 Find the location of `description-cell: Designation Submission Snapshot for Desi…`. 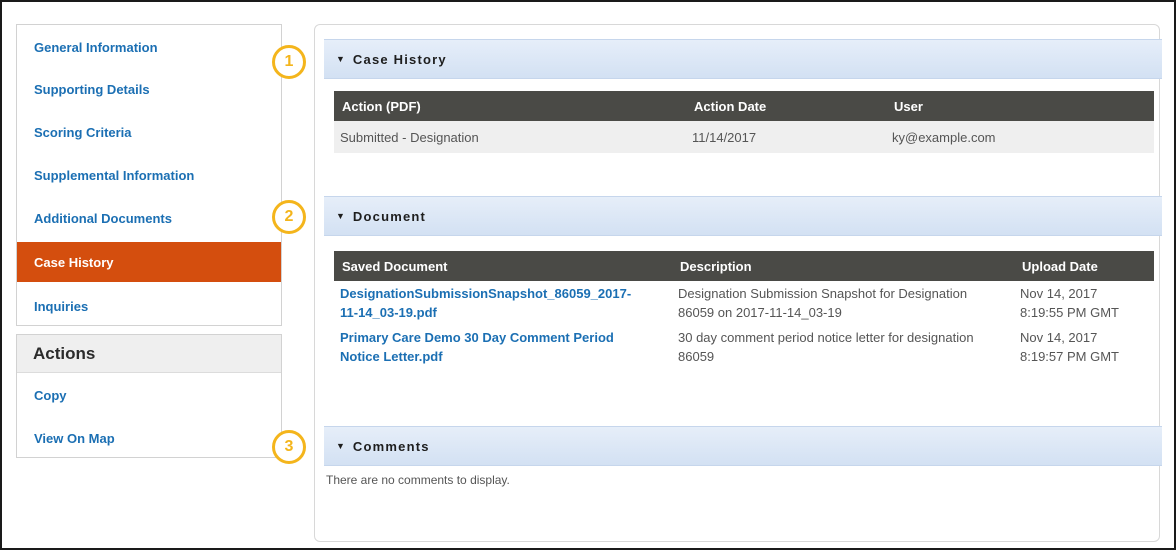

description-cell: Designation Submission Snapshot for Desi… is located at coordinates (843, 303).